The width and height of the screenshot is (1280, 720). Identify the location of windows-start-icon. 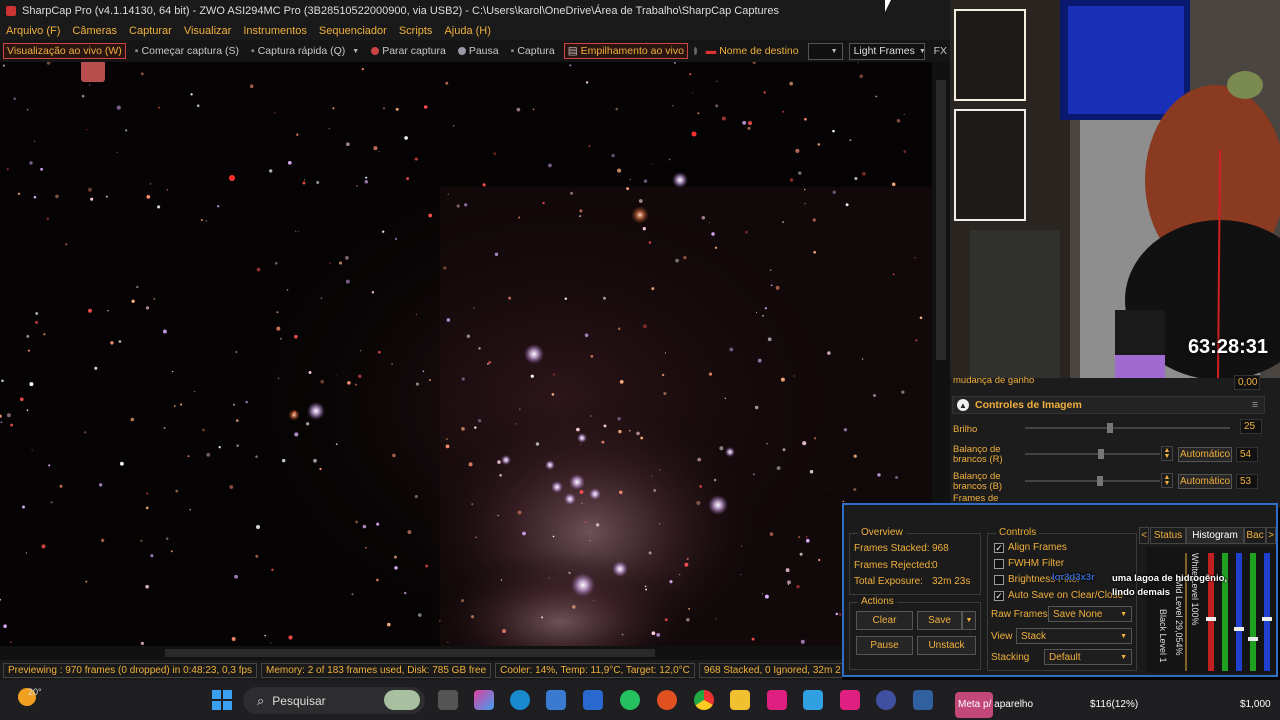
(222, 700).